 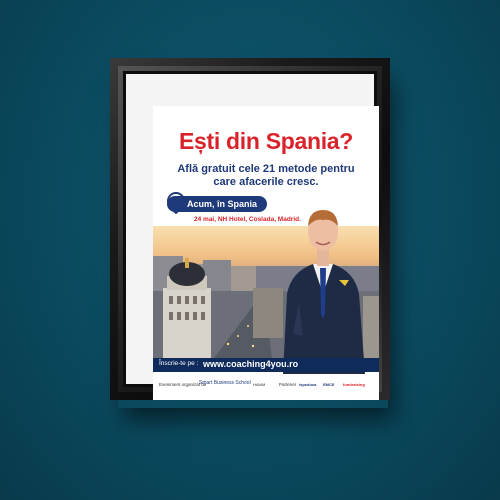 I want to click on cta-label: Înscrie-te pe :, so click(x=179, y=363).